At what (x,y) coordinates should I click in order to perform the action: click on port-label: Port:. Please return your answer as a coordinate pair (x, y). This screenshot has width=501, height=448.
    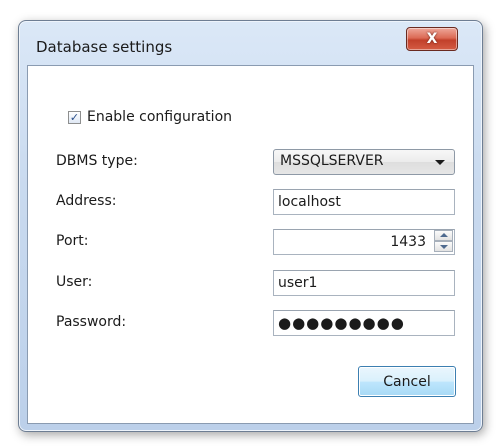
    Looking at the image, I should click on (72, 241).